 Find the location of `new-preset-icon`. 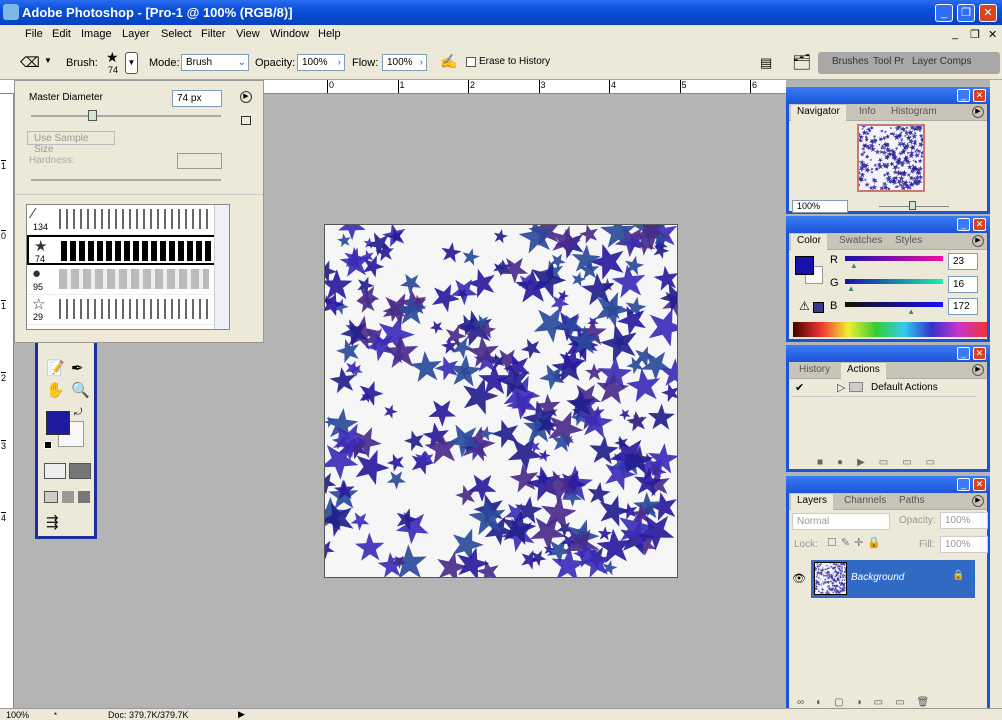

new-preset-icon is located at coordinates (246, 120).